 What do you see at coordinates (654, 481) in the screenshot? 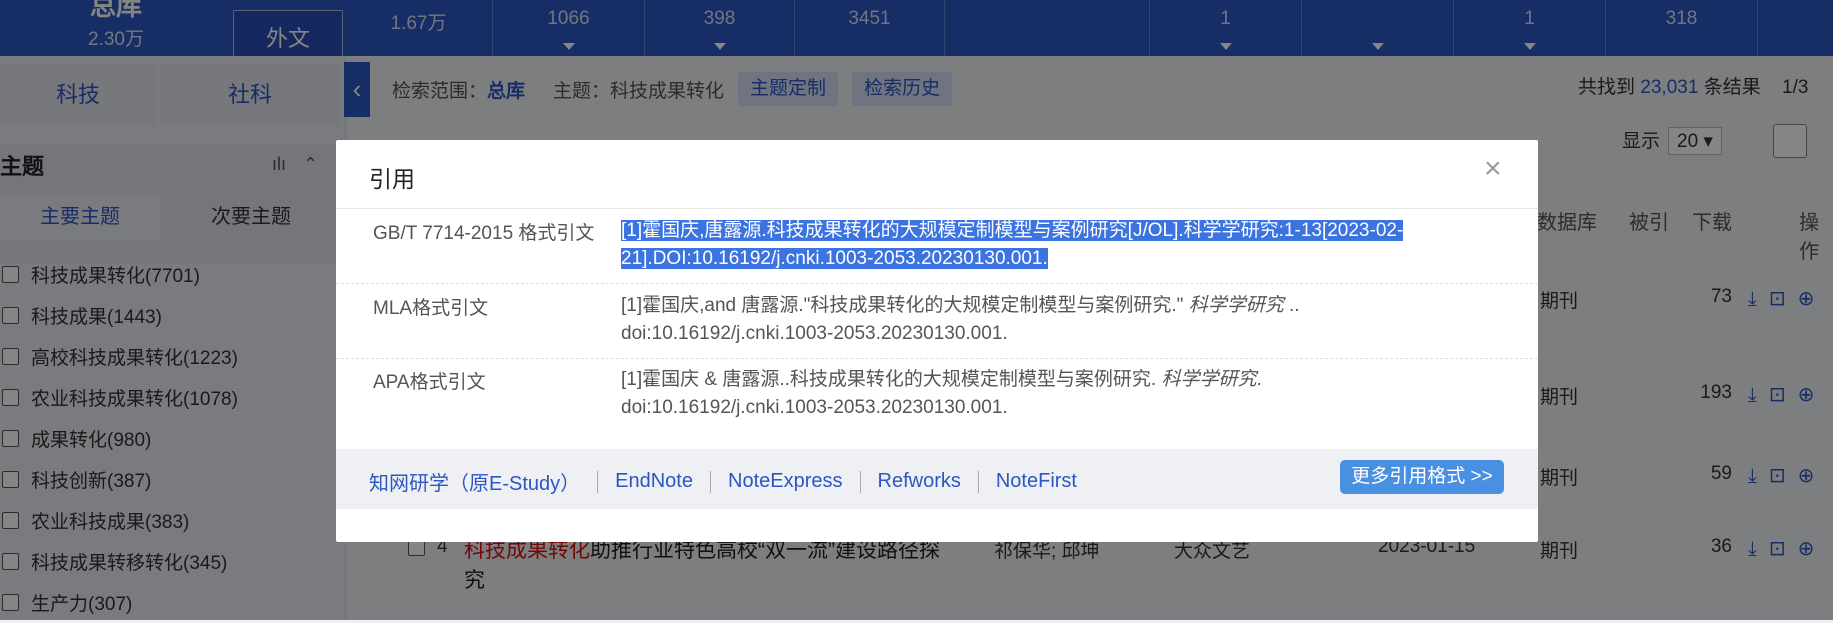
I see `export-endnote-link: EndNote` at bounding box center [654, 481].